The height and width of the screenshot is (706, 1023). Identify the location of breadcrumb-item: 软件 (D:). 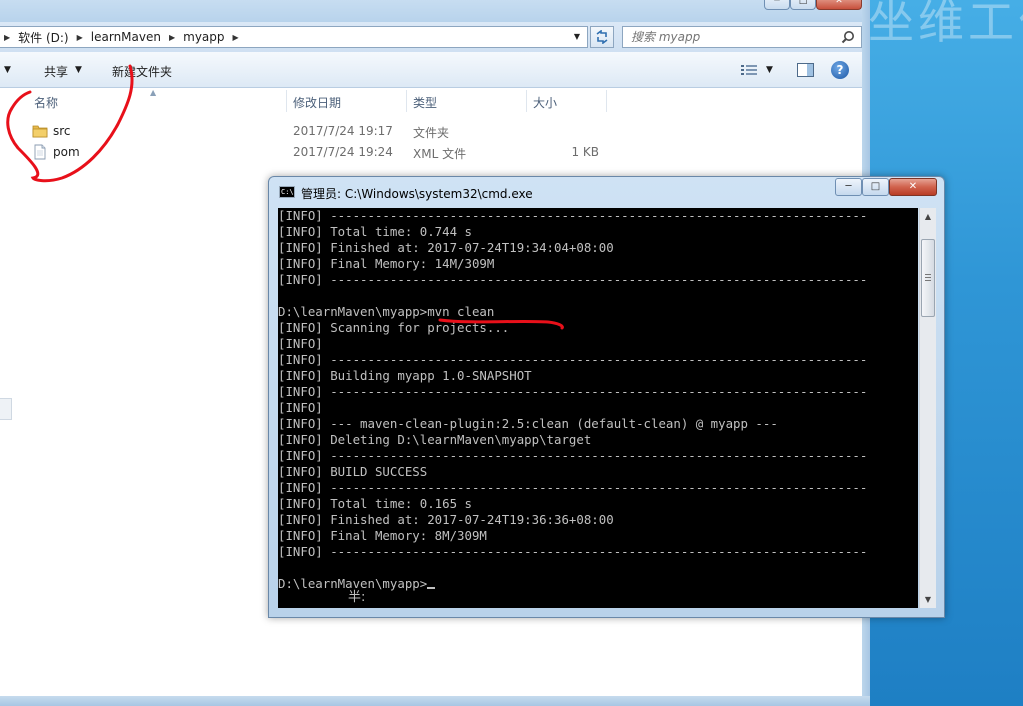
(43, 37).